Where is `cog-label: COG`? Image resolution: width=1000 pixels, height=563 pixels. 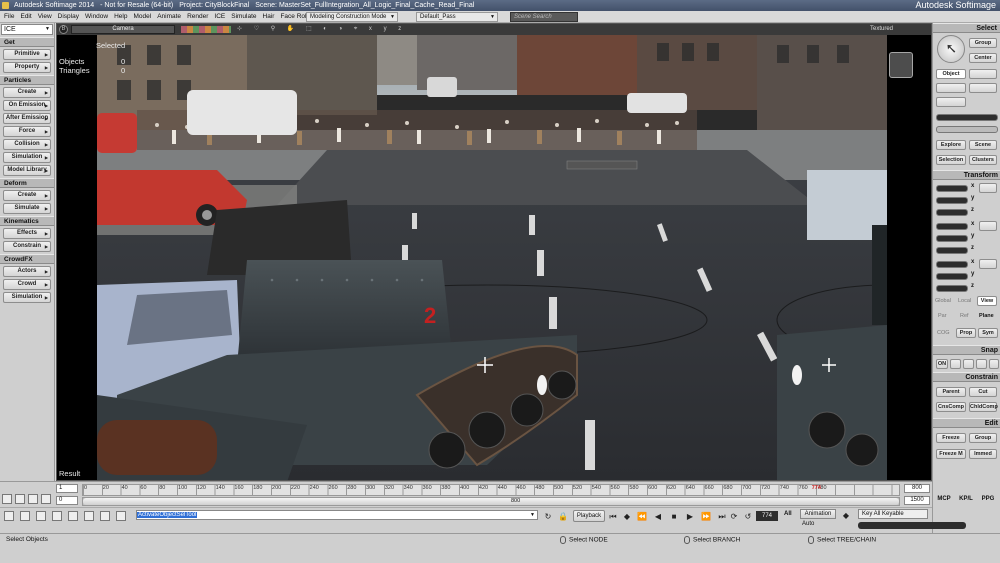 cog-label: COG is located at coordinates (943, 333).